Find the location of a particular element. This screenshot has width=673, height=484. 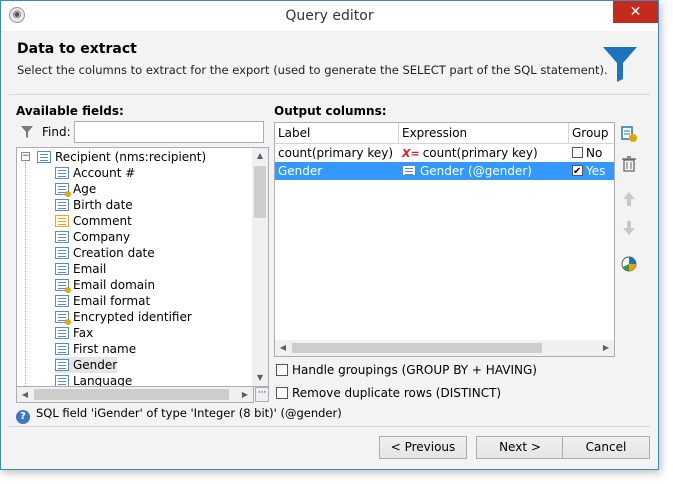

tree-item-label: Age is located at coordinates (85, 189).